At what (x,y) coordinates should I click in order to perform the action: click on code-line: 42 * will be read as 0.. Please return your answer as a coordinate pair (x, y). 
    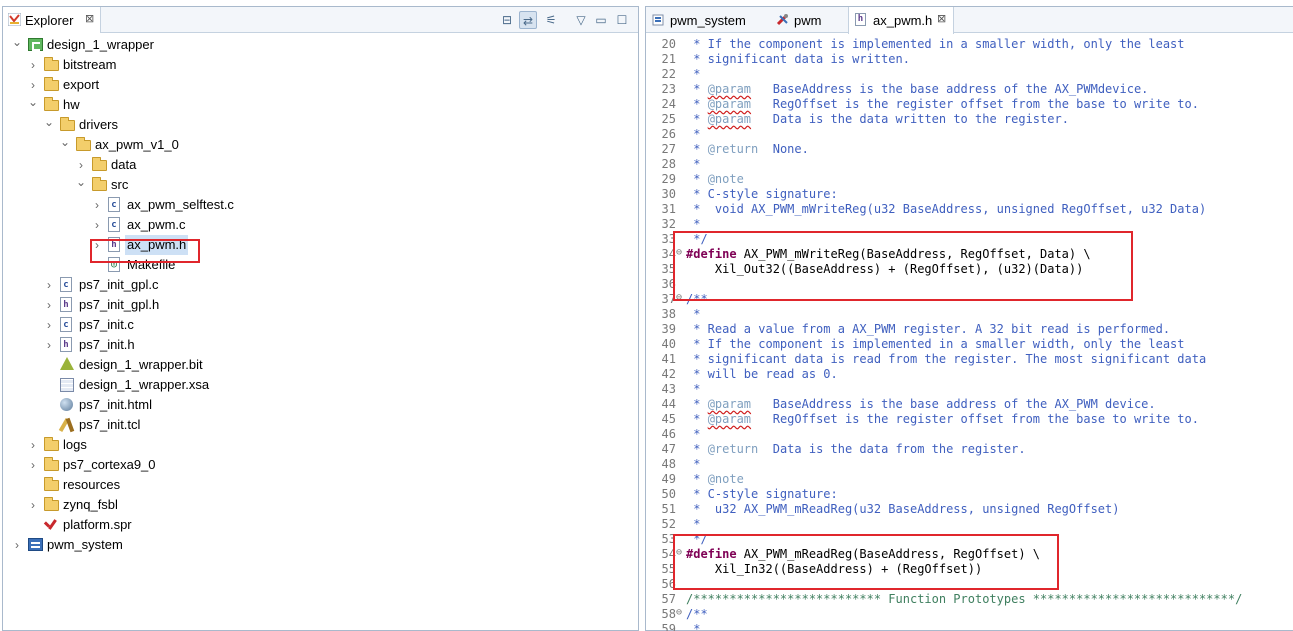
    Looking at the image, I should click on (966, 374).